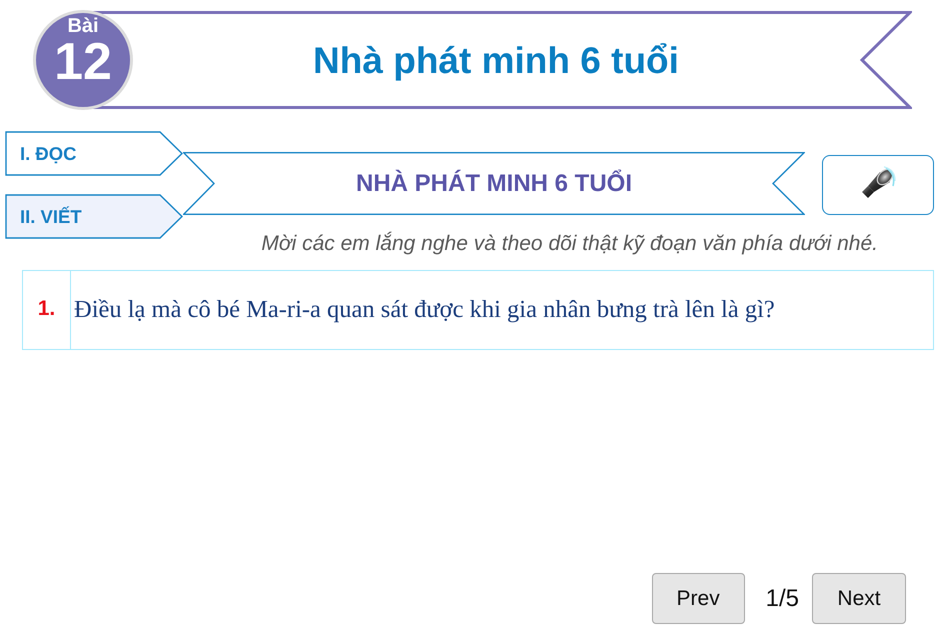  Describe the element at coordinates (94, 153) in the screenshot. I see `tab: I. ĐỌC` at that location.